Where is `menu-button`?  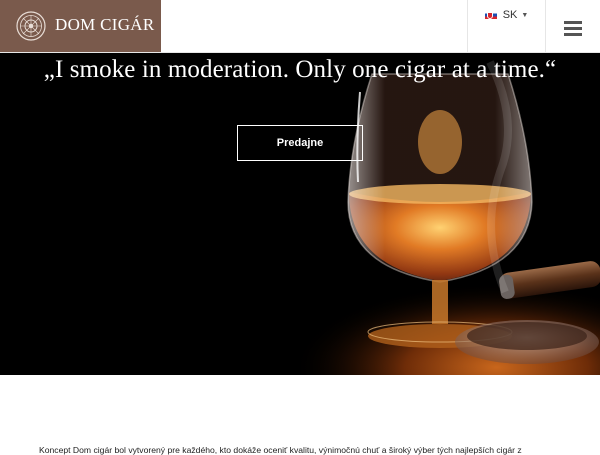 menu-button is located at coordinates (572, 26).